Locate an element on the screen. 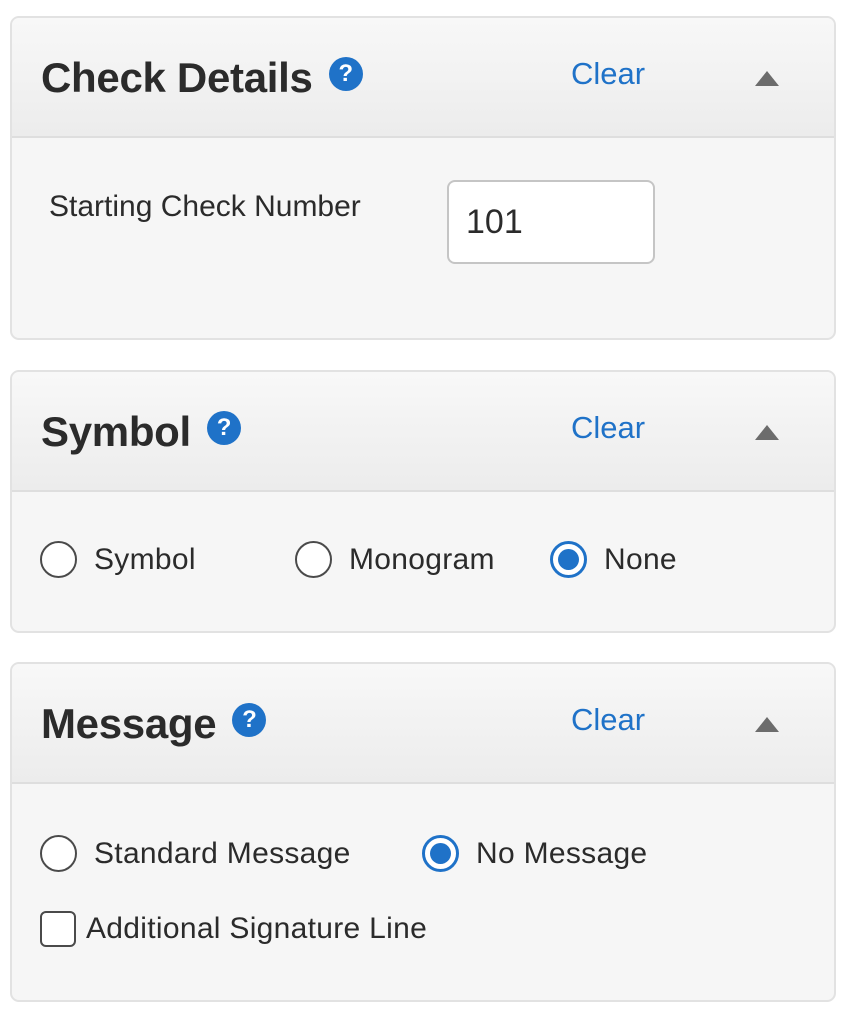 This screenshot has height=1024, width=847. symbol-option-symbol: Symbol is located at coordinates (118, 559).